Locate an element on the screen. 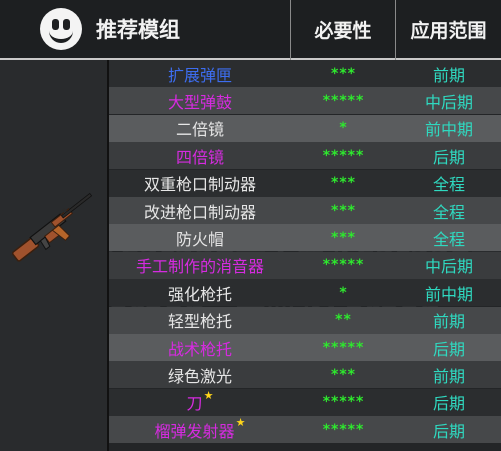 The height and width of the screenshot is (451, 501). mod-name: 手工制作的消音器 is located at coordinates (200, 265).